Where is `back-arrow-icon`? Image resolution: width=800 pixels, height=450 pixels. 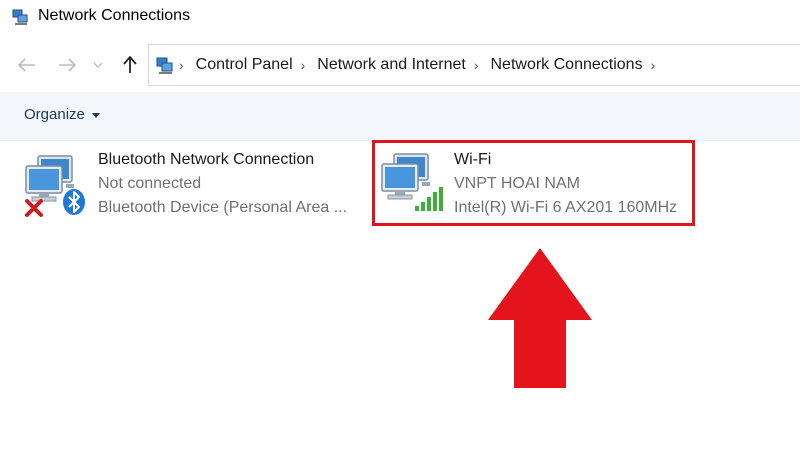 back-arrow-icon is located at coordinates (26, 65).